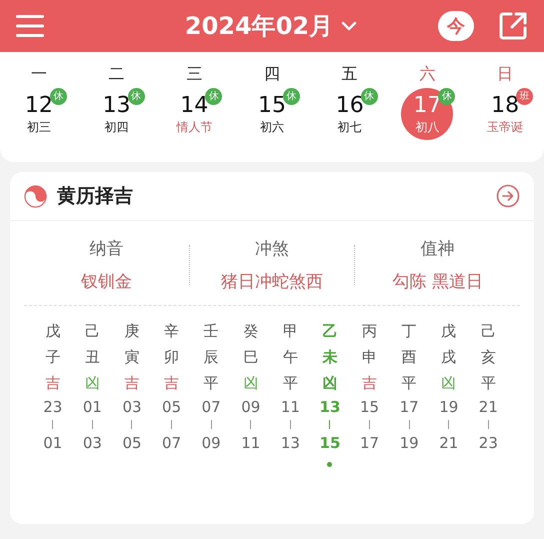  Describe the element at coordinates (172, 407) in the screenshot. I see `hour-start: 05` at that location.